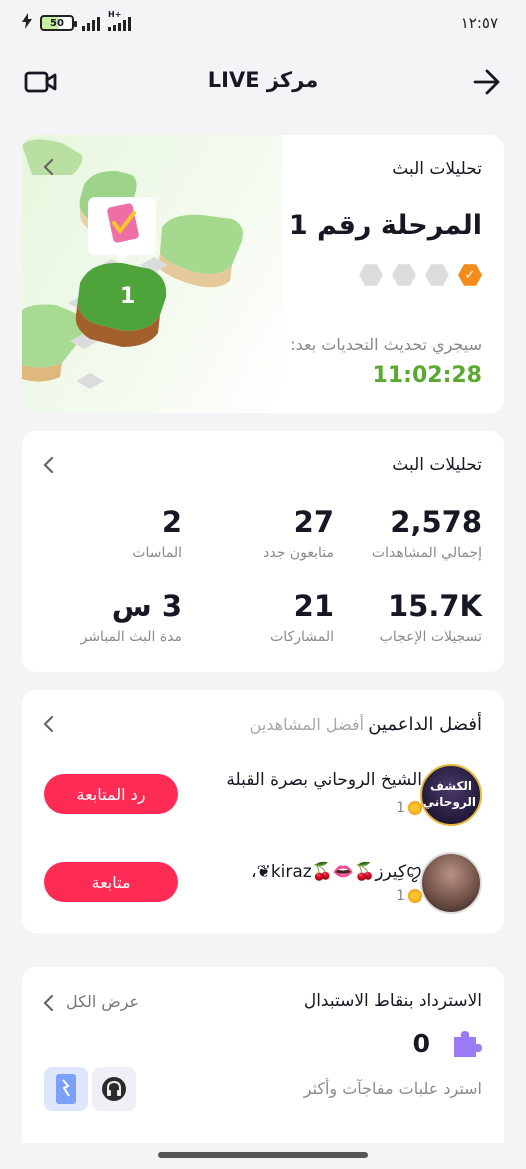 The height and width of the screenshot is (1169, 526). What do you see at coordinates (298, 533) in the screenshot?
I see `stat-new-followers: 27 متابعون جدد` at bounding box center [298, 533].